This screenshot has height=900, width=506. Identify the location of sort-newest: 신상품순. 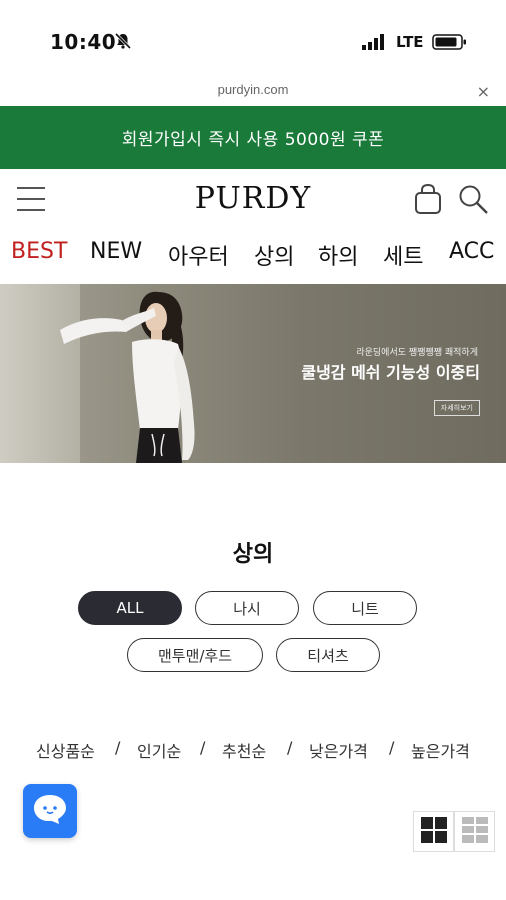
(65, 750).